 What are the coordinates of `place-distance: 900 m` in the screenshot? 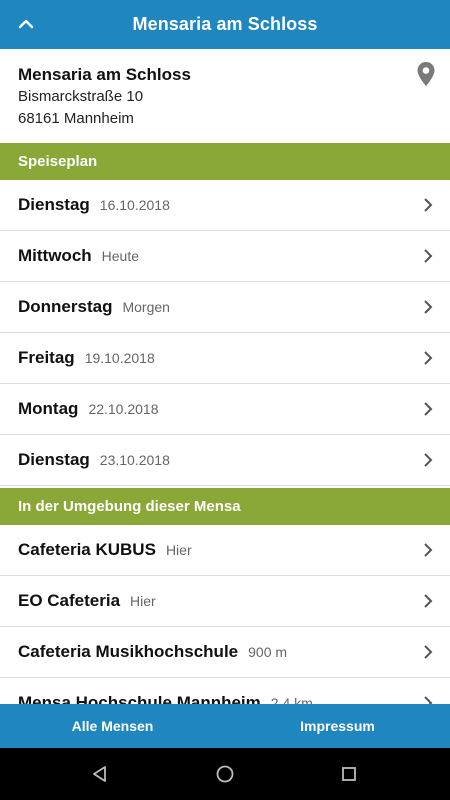 It's located at (268, 652).